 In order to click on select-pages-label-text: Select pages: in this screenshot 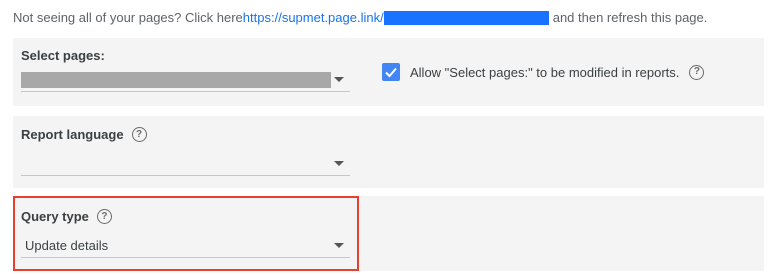, I will do `click(63, 55)`.